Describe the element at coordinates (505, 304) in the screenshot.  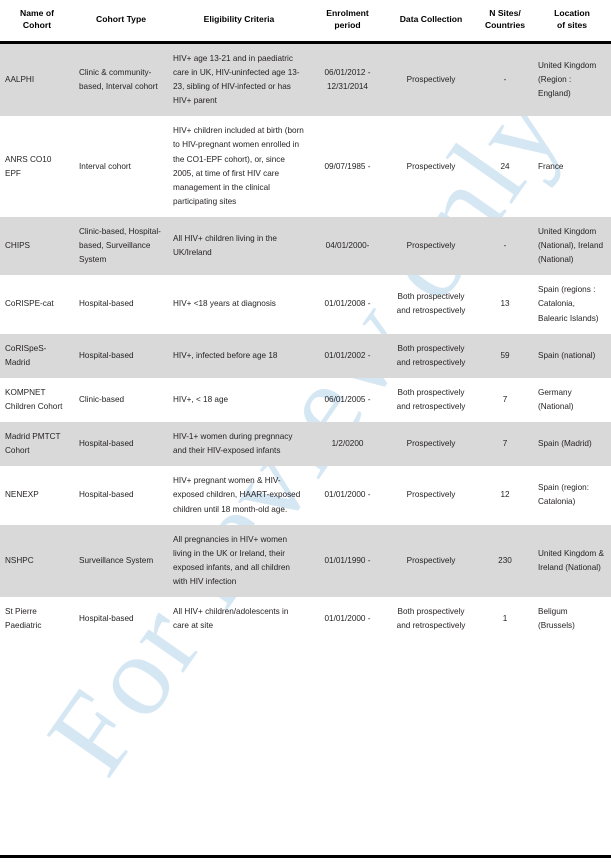
I see `cell-n_sites: 13` at that location.